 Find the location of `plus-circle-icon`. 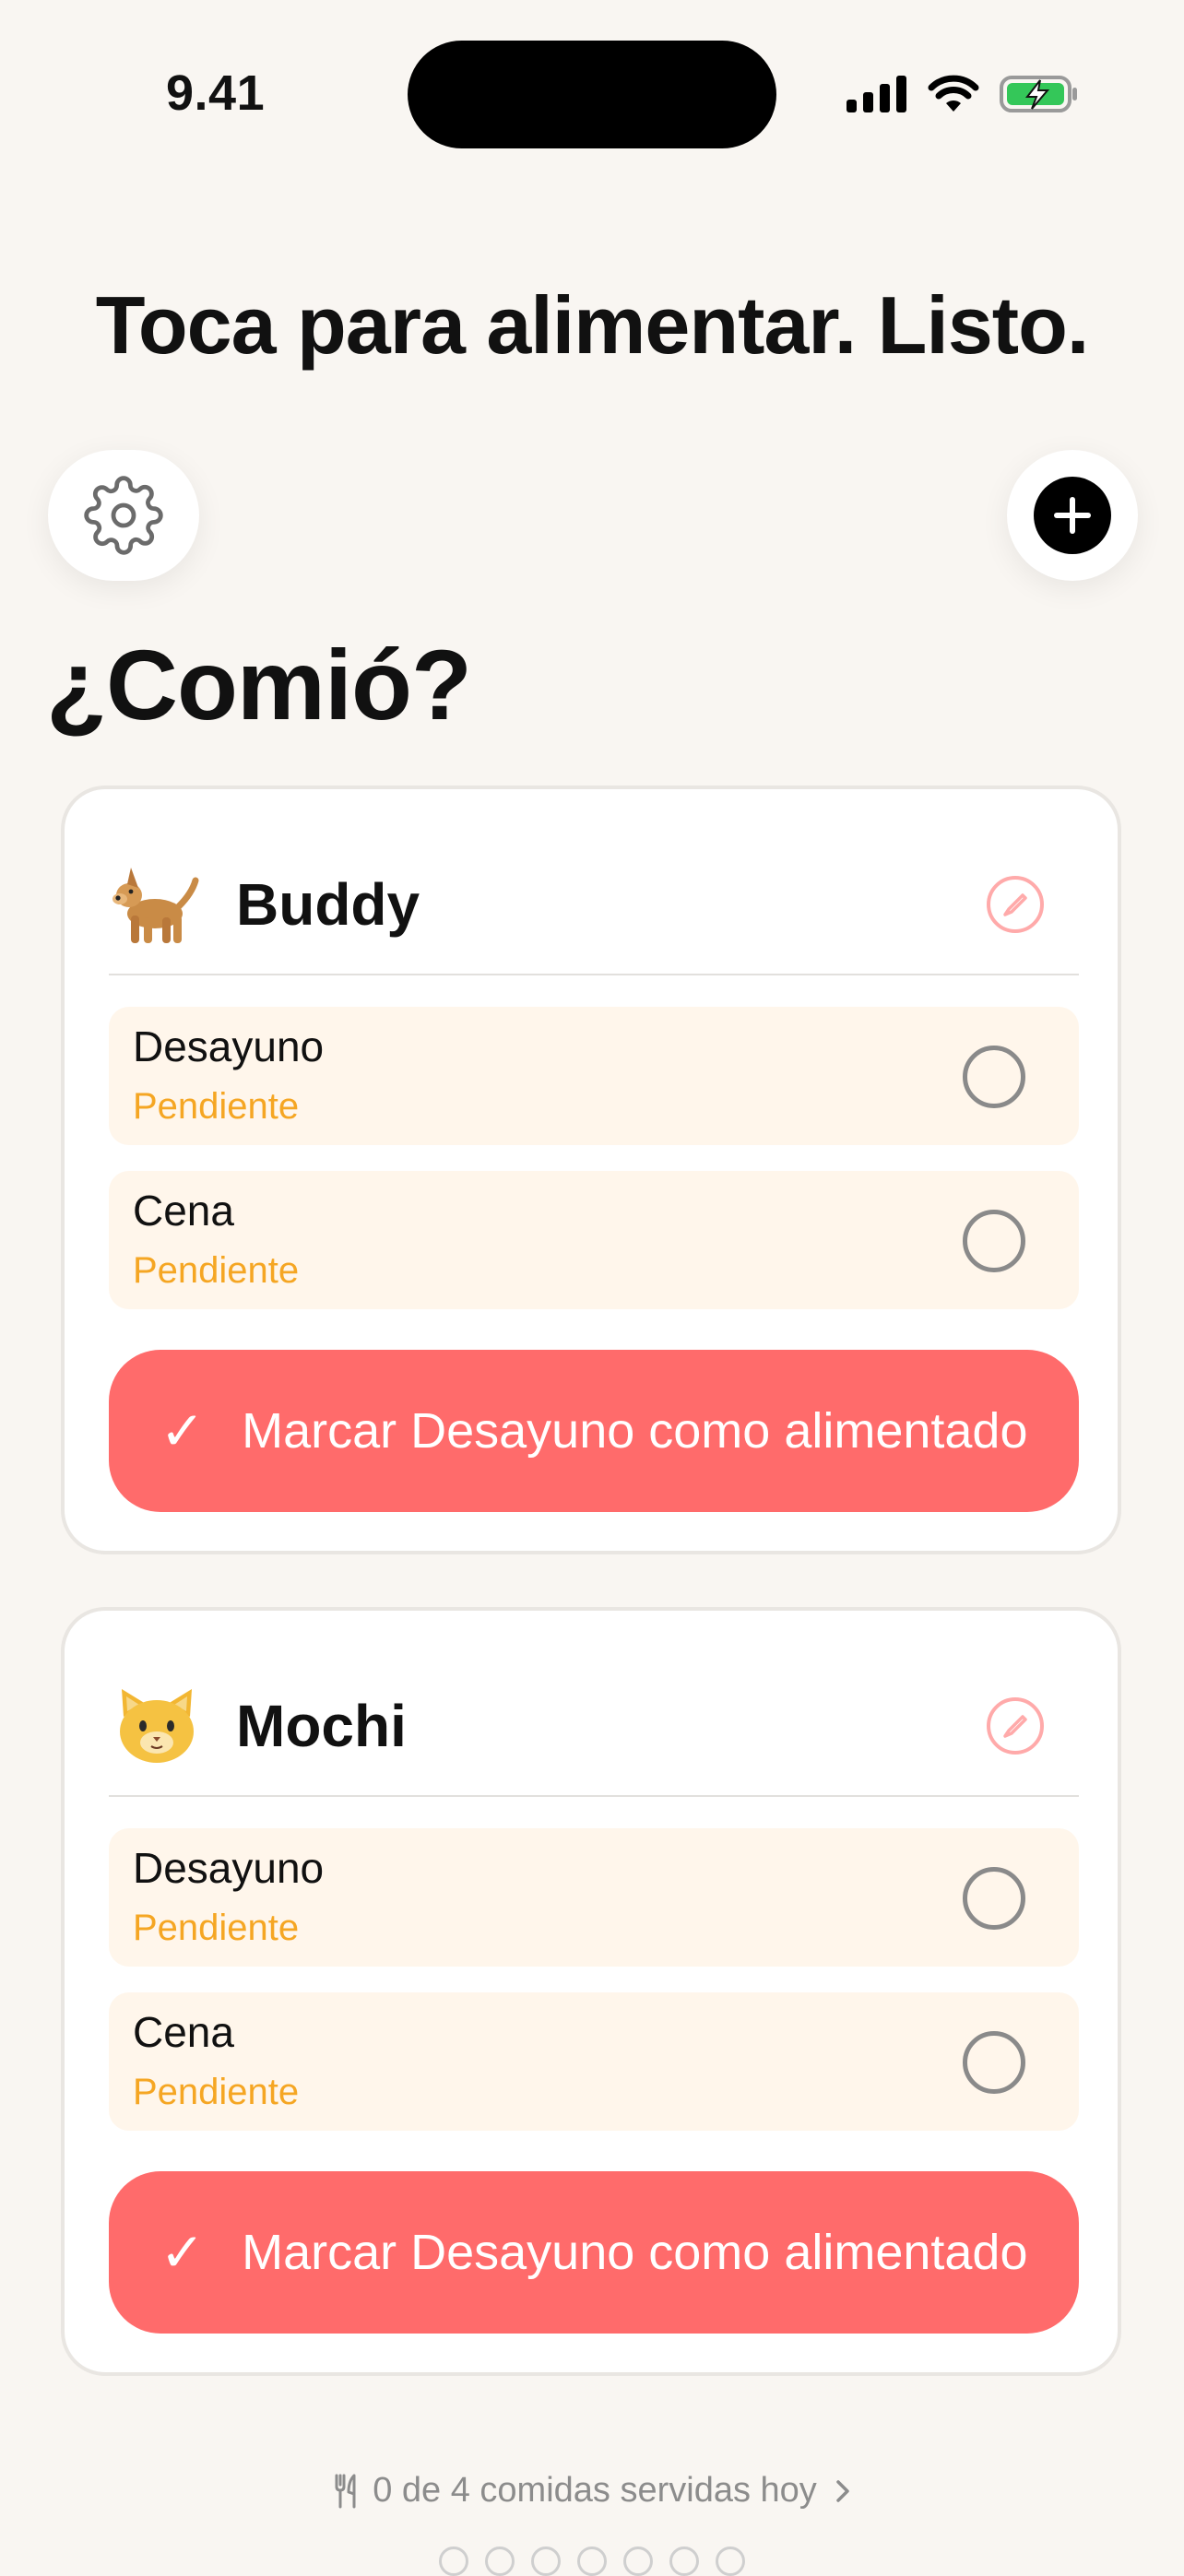

plus-circle-icon is located at coordinates (1072, 515).